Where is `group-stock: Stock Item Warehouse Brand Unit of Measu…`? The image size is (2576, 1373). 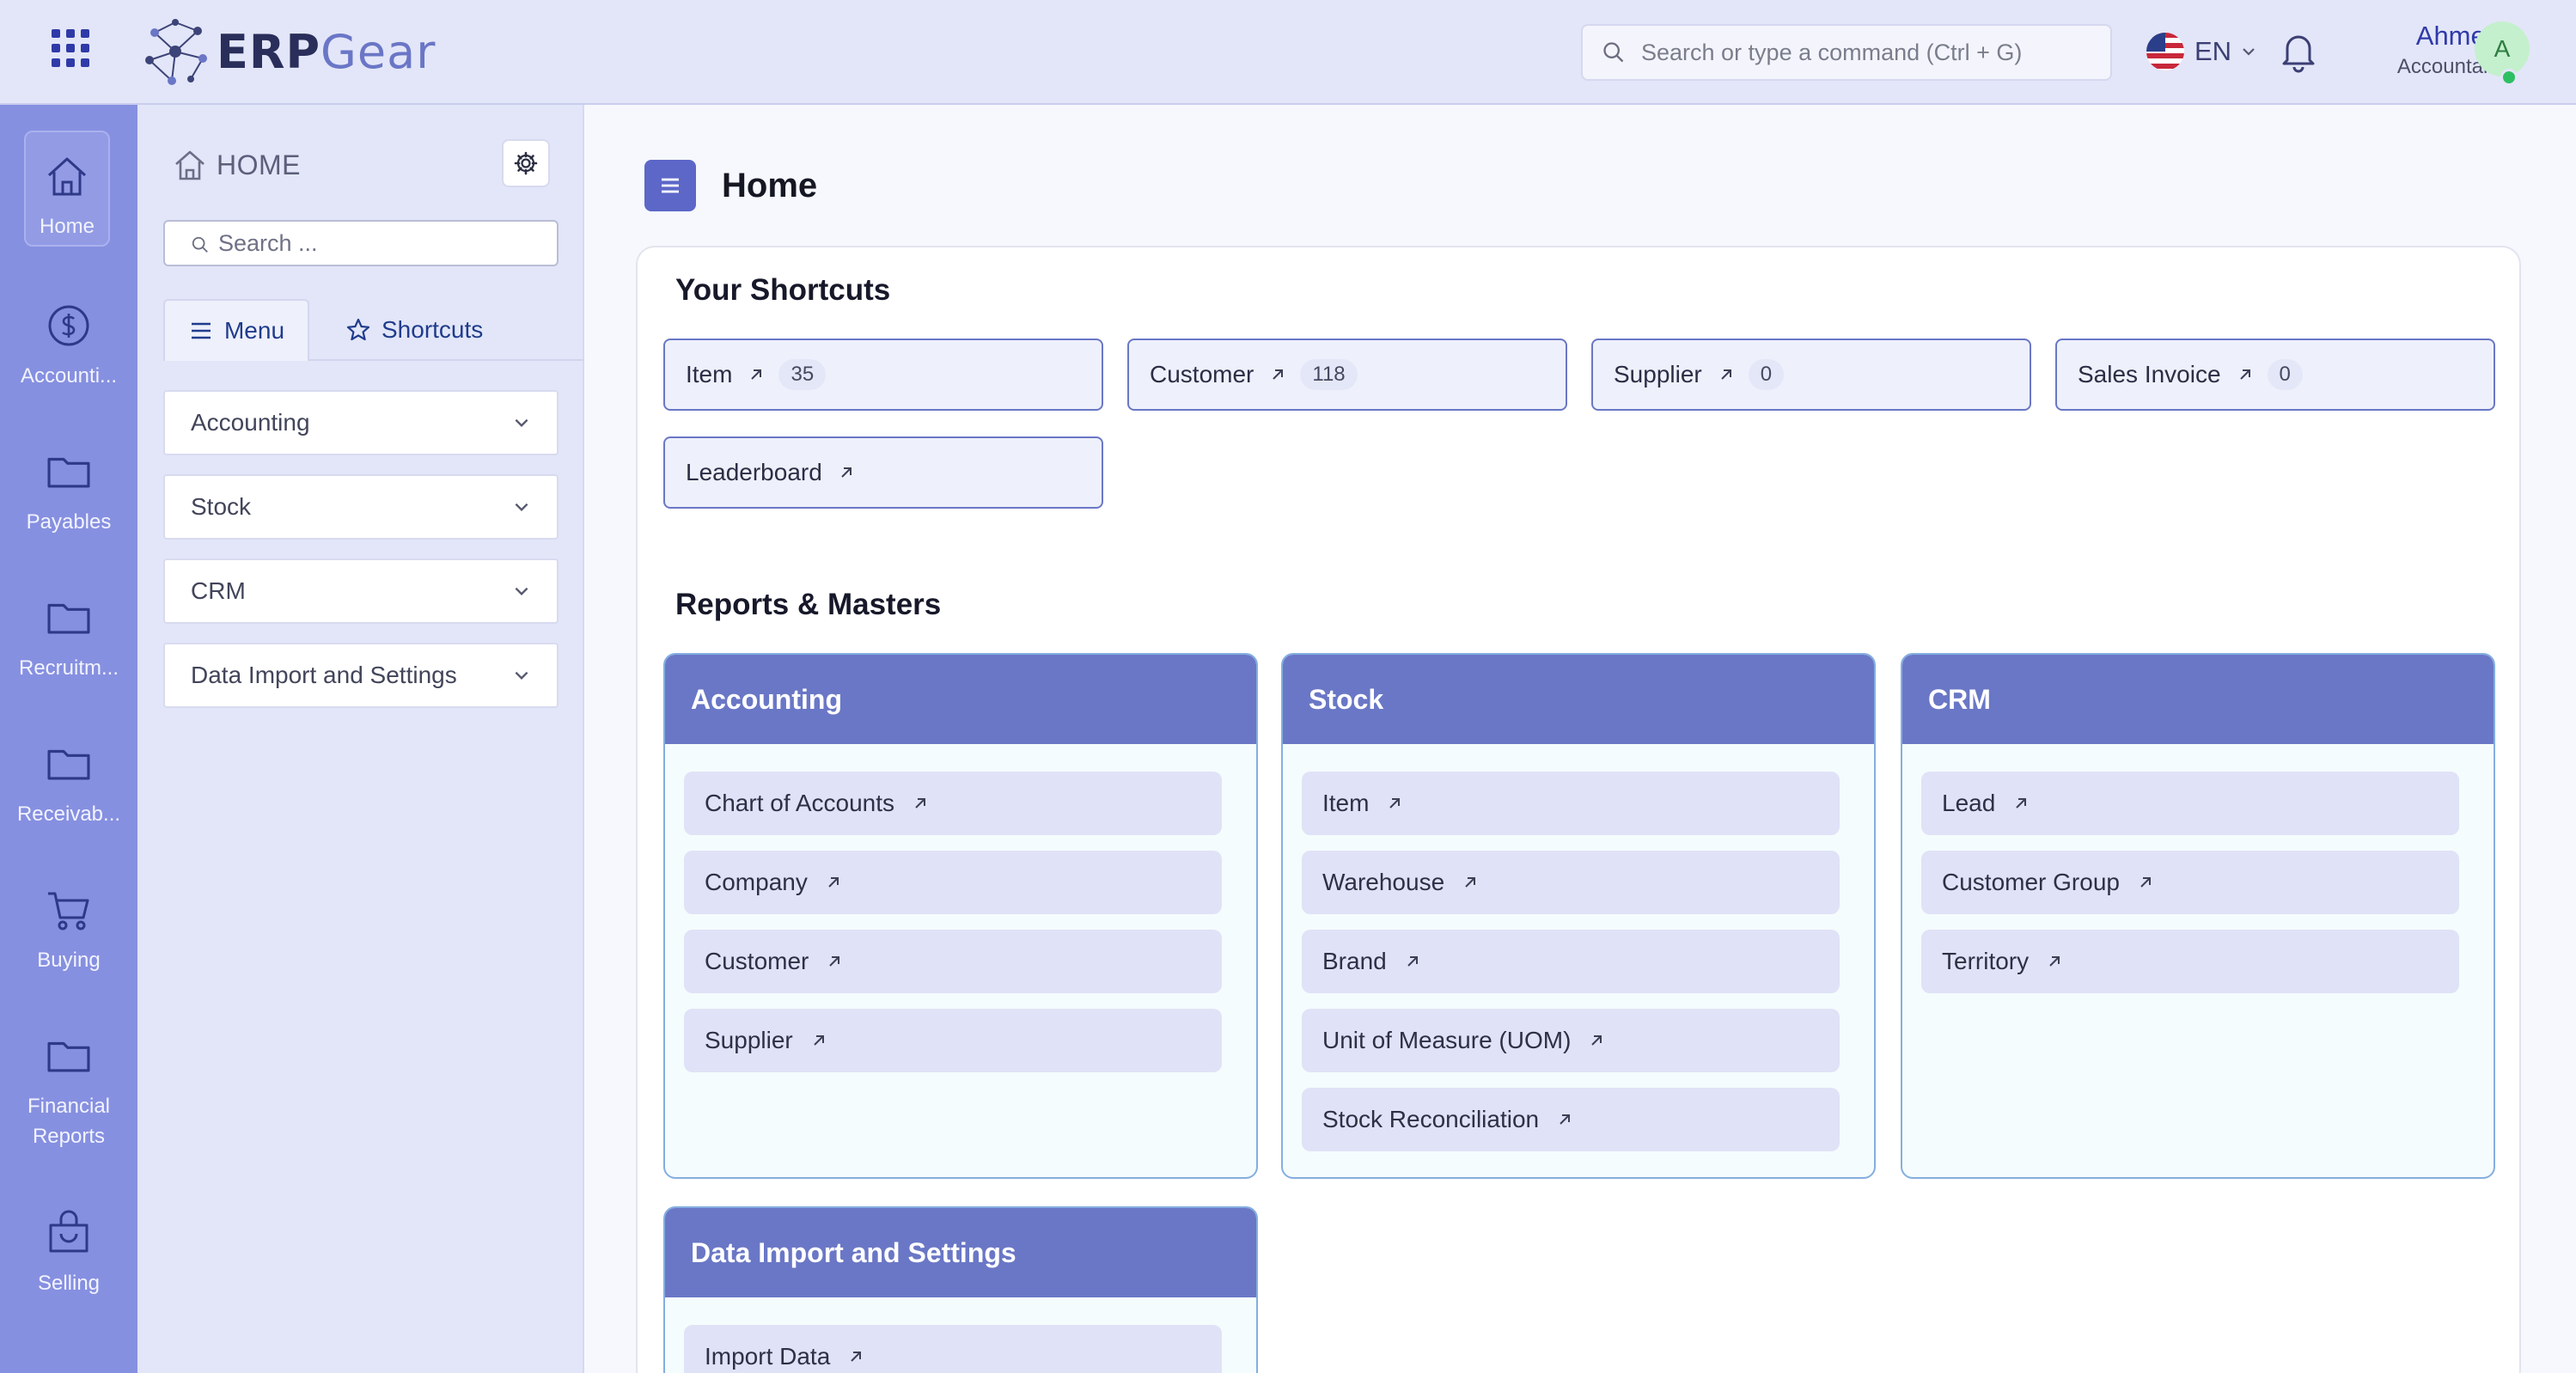
group-stock: Stock Item Warehouse Brand Unit of Measu… is located at coordinates (1578, 916).